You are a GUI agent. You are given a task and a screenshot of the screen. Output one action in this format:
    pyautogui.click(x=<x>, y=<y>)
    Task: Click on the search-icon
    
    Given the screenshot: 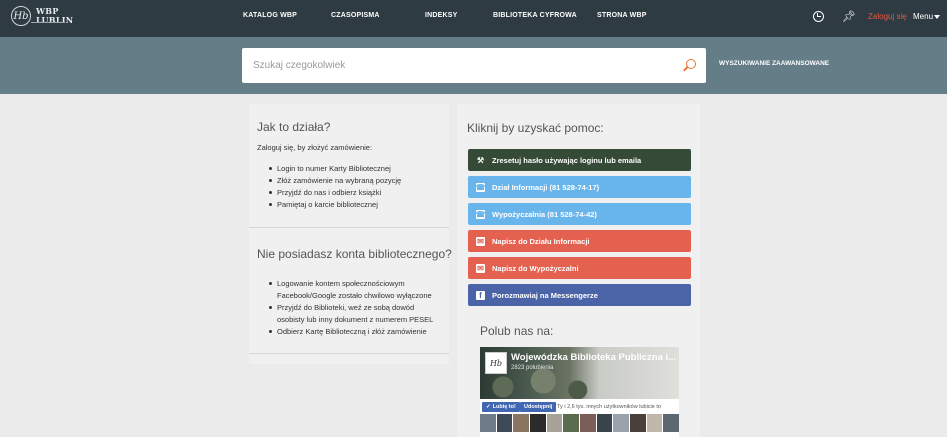 What is the action you would take?
    pyautogui.click(x=691, y=64)
    